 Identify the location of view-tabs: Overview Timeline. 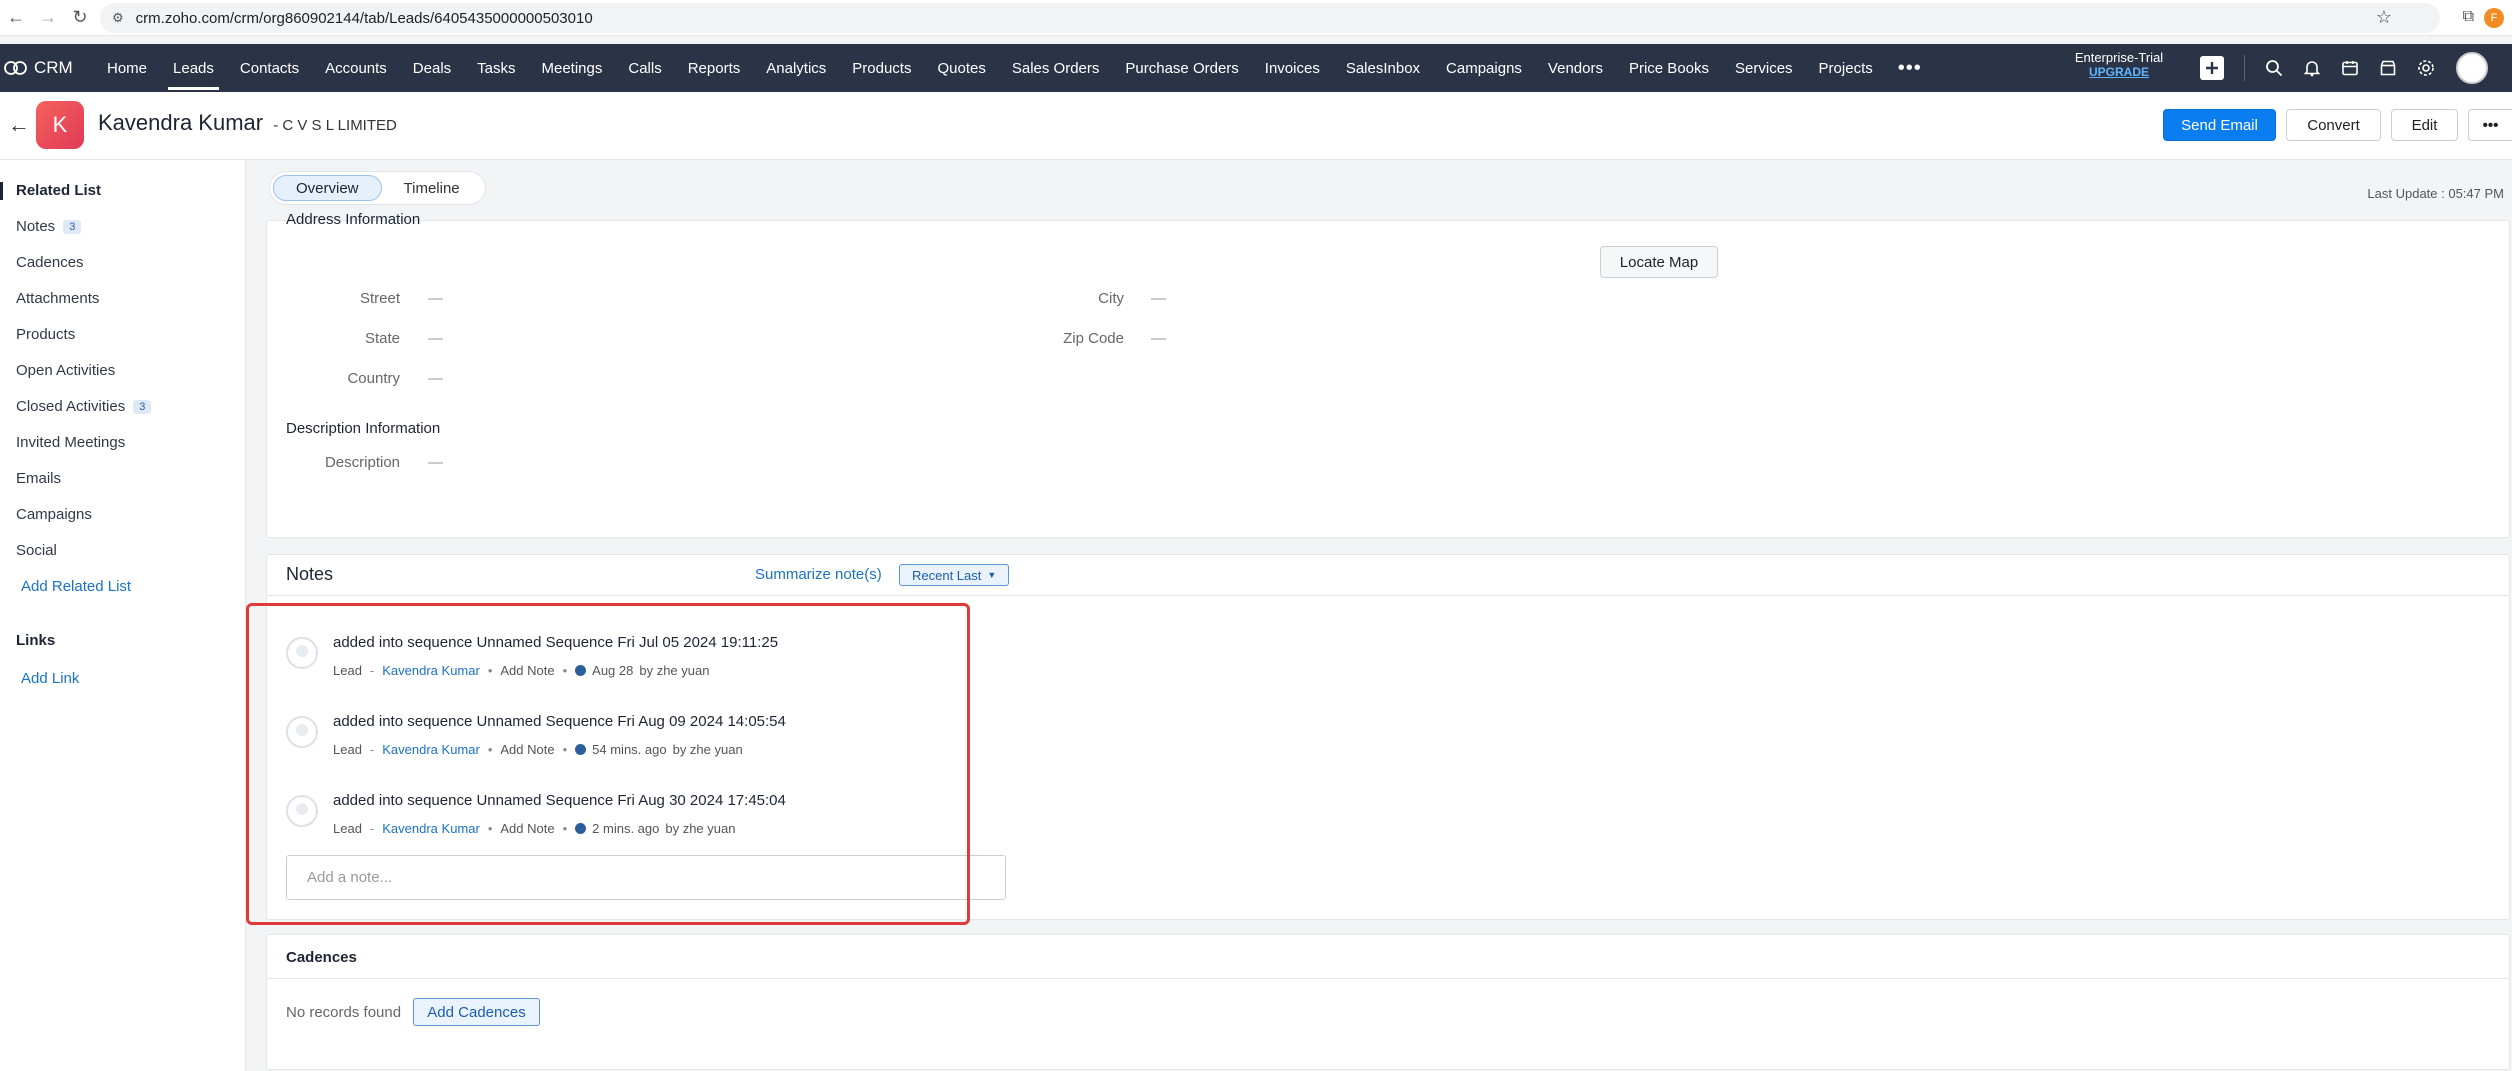
(377, 188).